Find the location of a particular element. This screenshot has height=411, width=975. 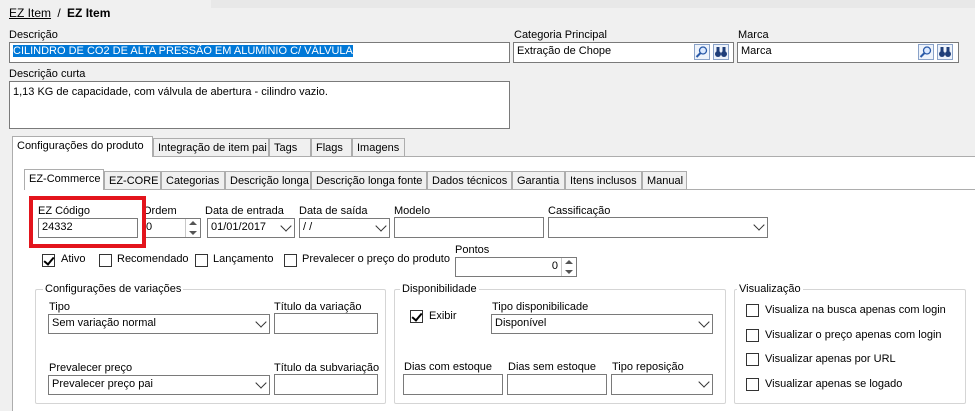

tab-label: Dados técnicos is located at coordinates (470, 181).